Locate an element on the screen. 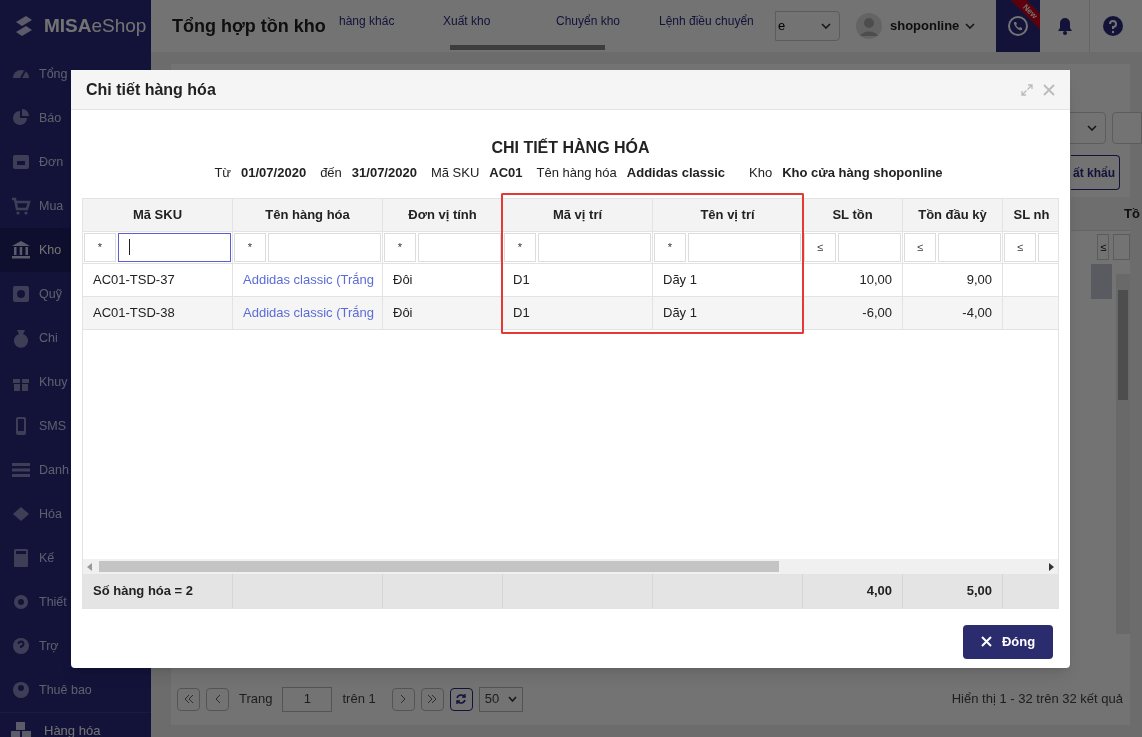 This screenshot has width=1142, height=737. total-cell: 4,00 is located at coordinates (853, 590).